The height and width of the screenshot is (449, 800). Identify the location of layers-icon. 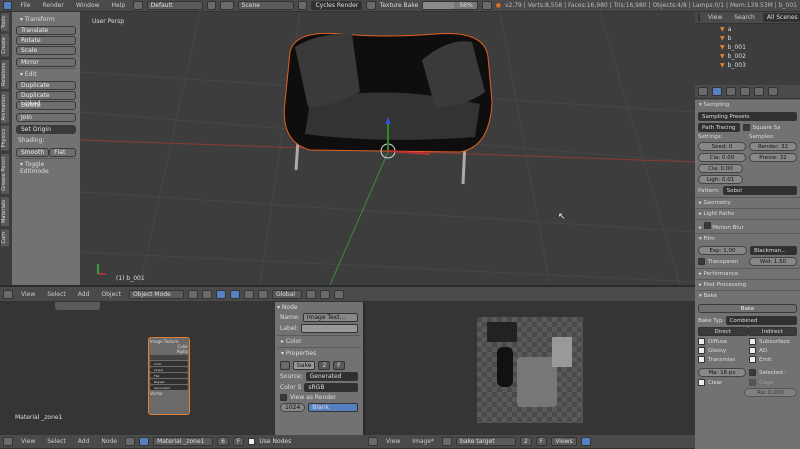
(310, 294).